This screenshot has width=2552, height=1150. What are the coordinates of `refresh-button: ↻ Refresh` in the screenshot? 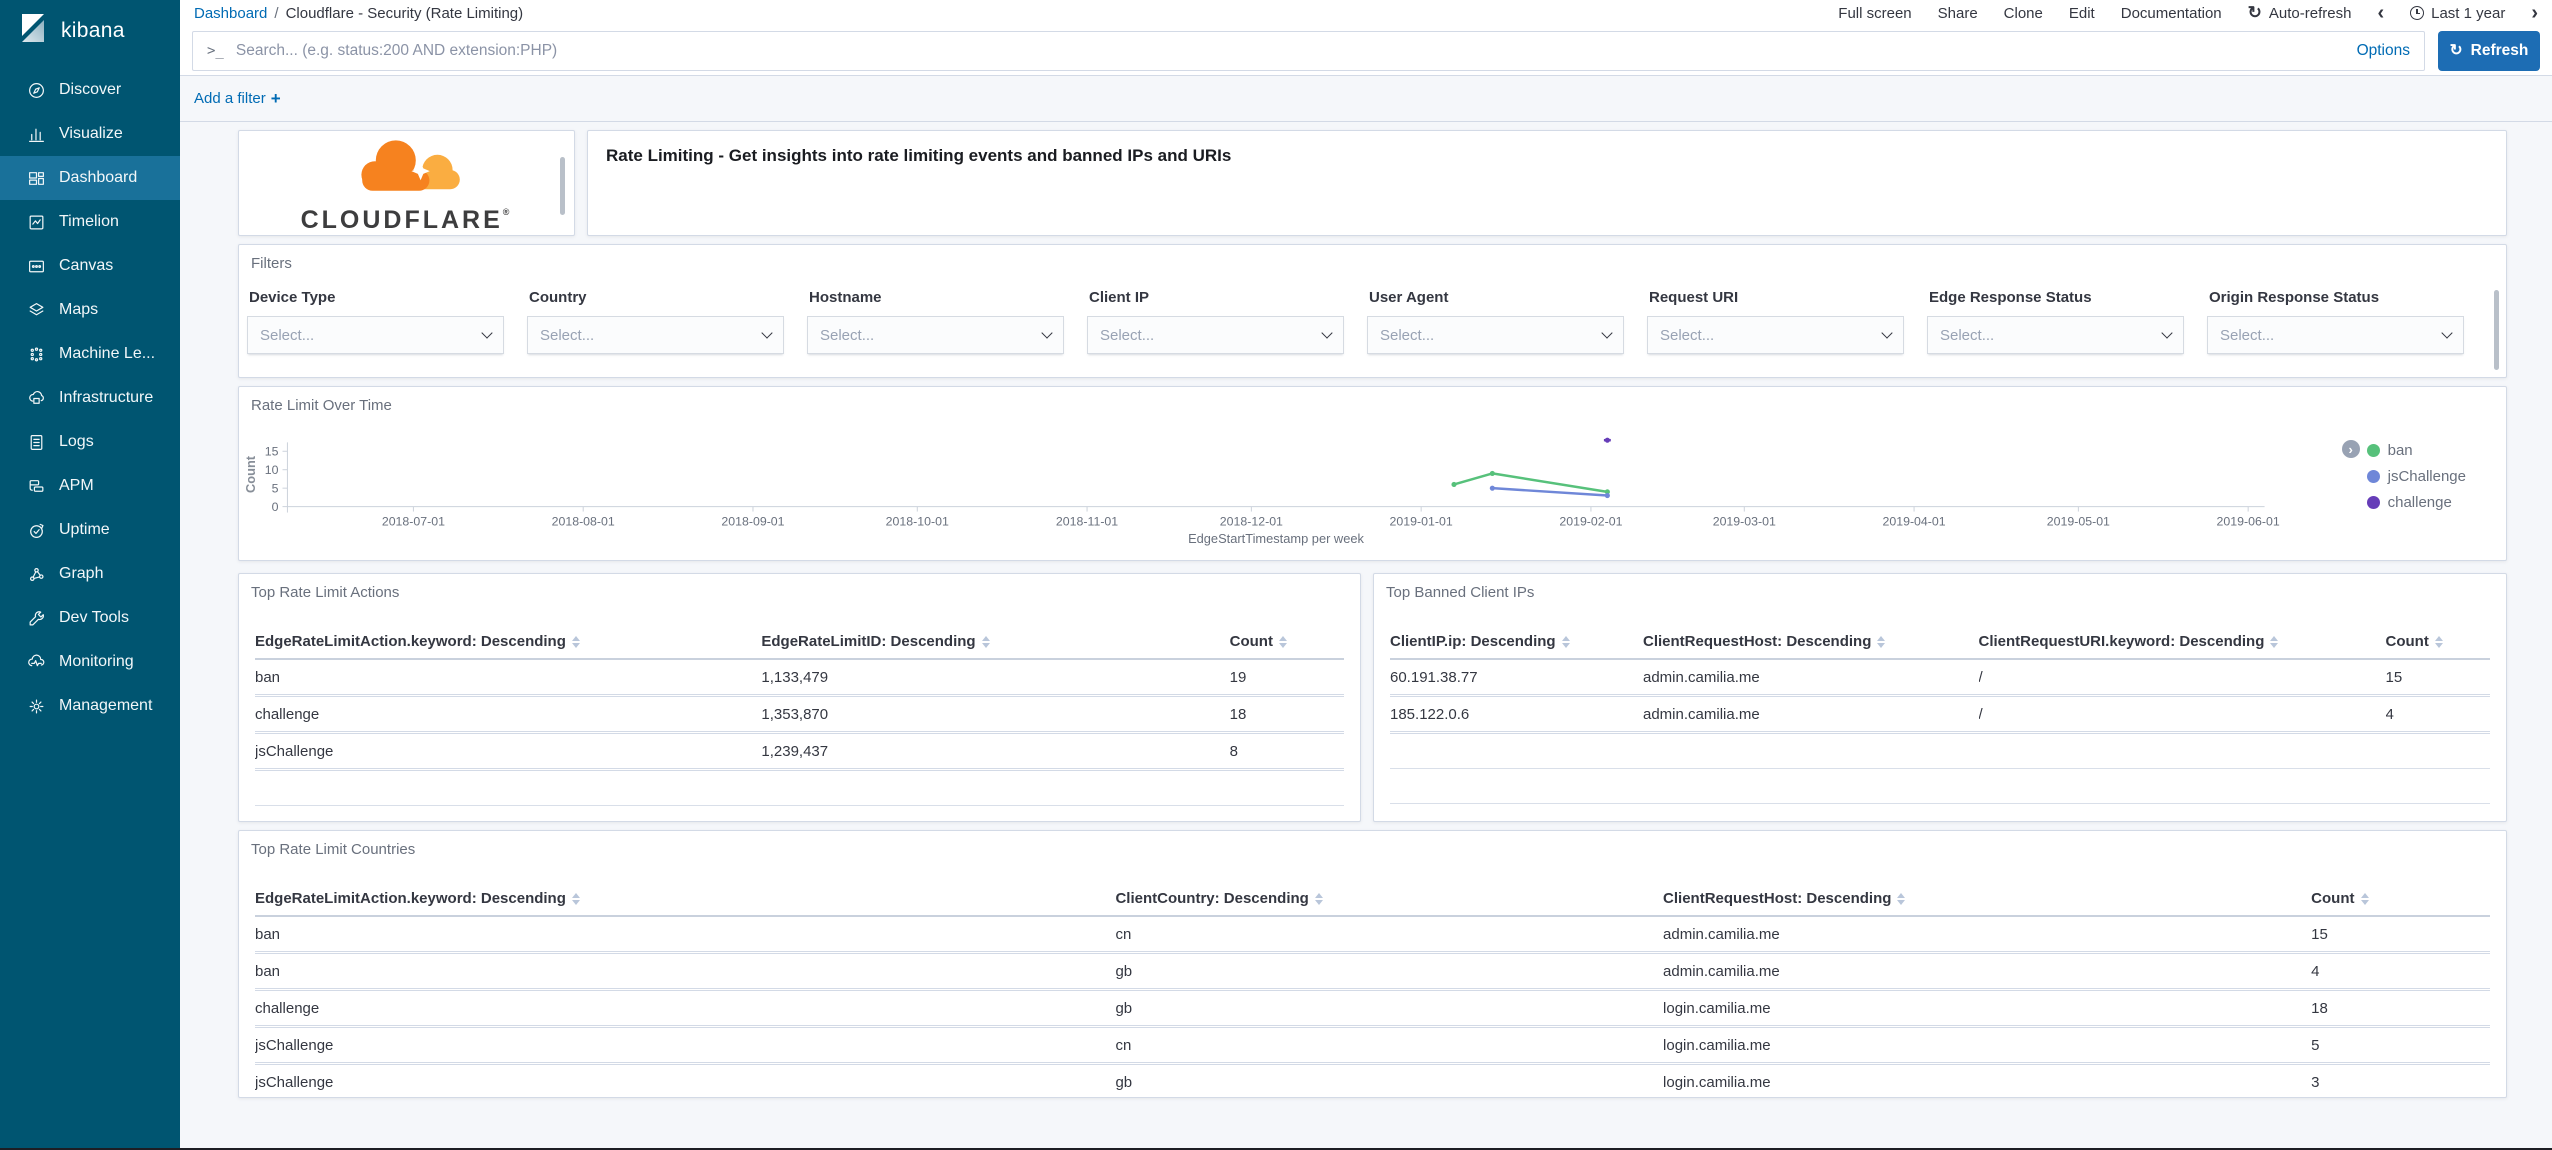 It's located at (2489, 50).